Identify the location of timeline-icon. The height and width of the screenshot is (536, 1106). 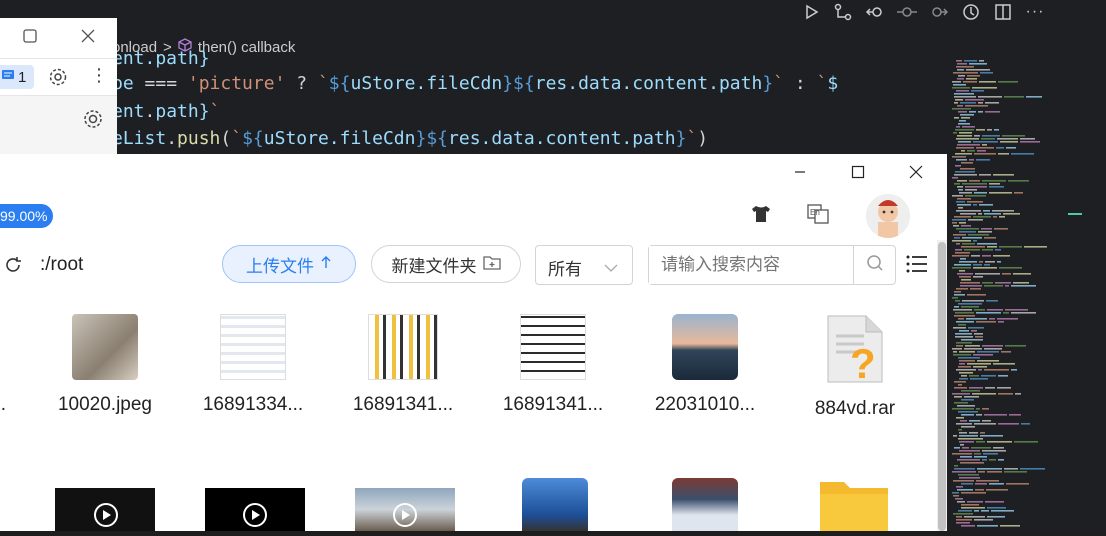
(971, 12).